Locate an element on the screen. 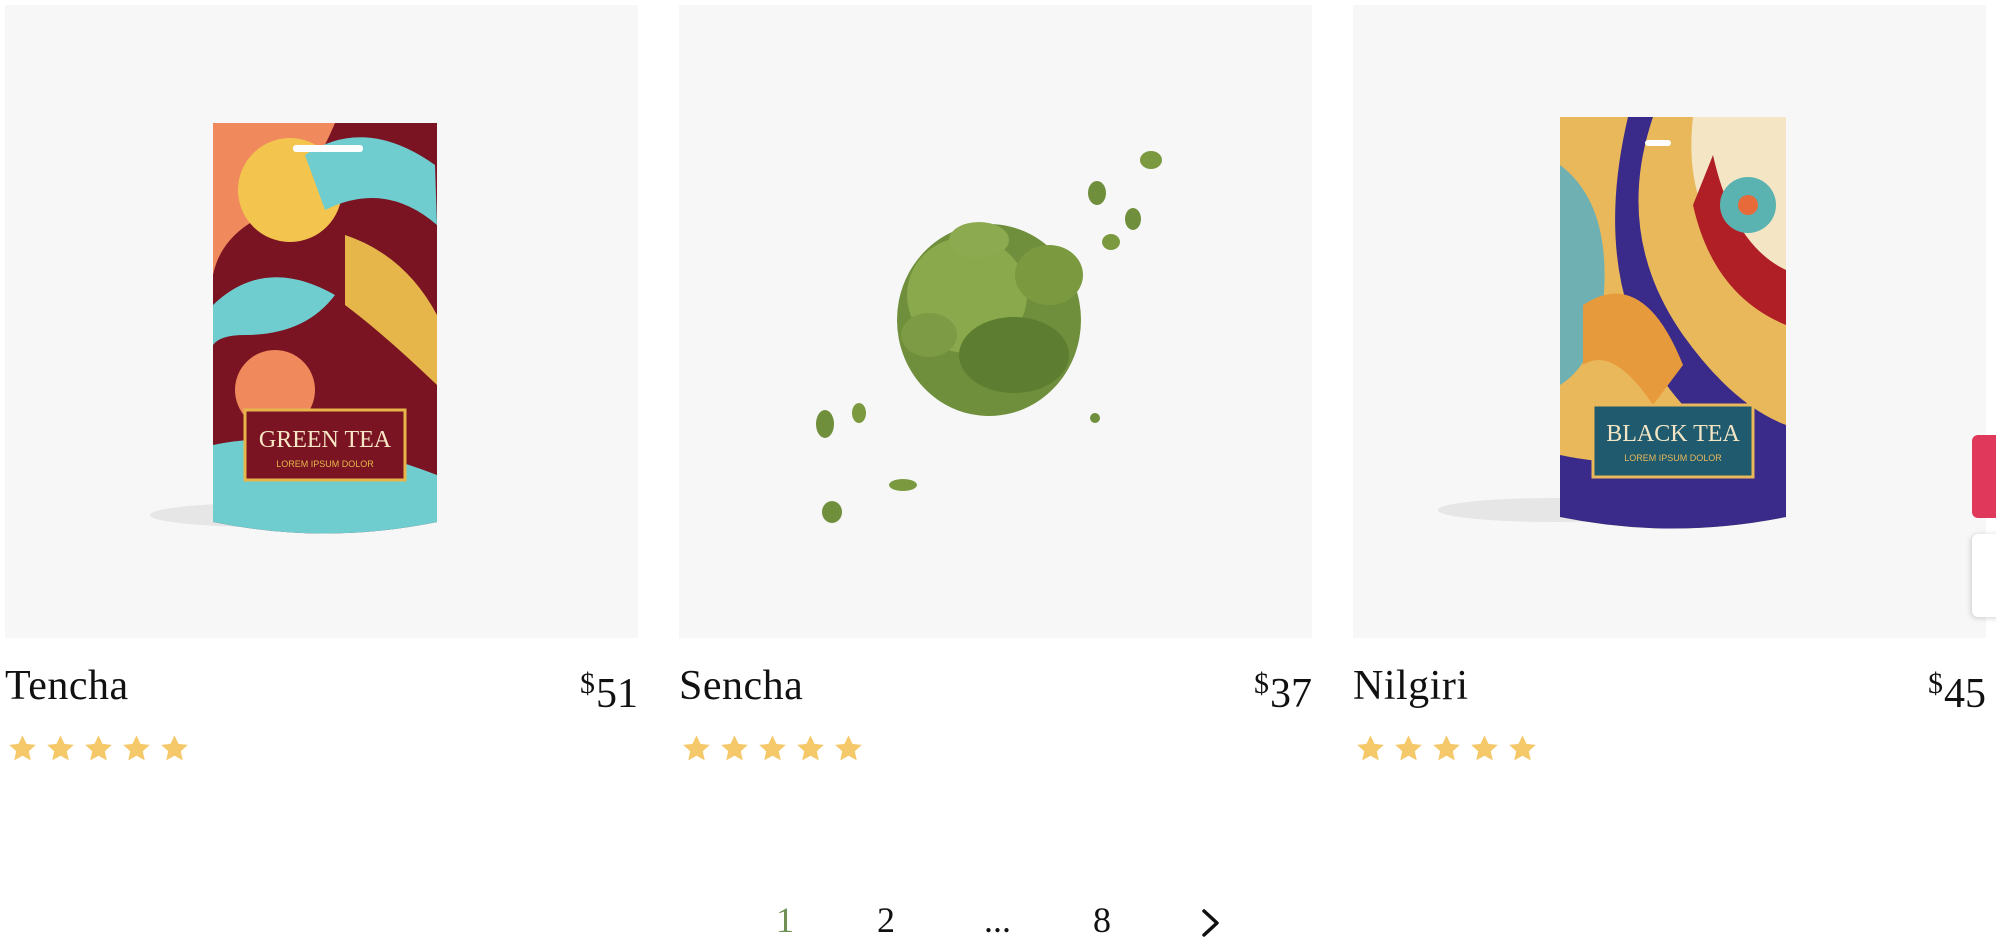 The image size is (1996, 948). package-label: BLACK TEA is located at coordinates (1673, 434).